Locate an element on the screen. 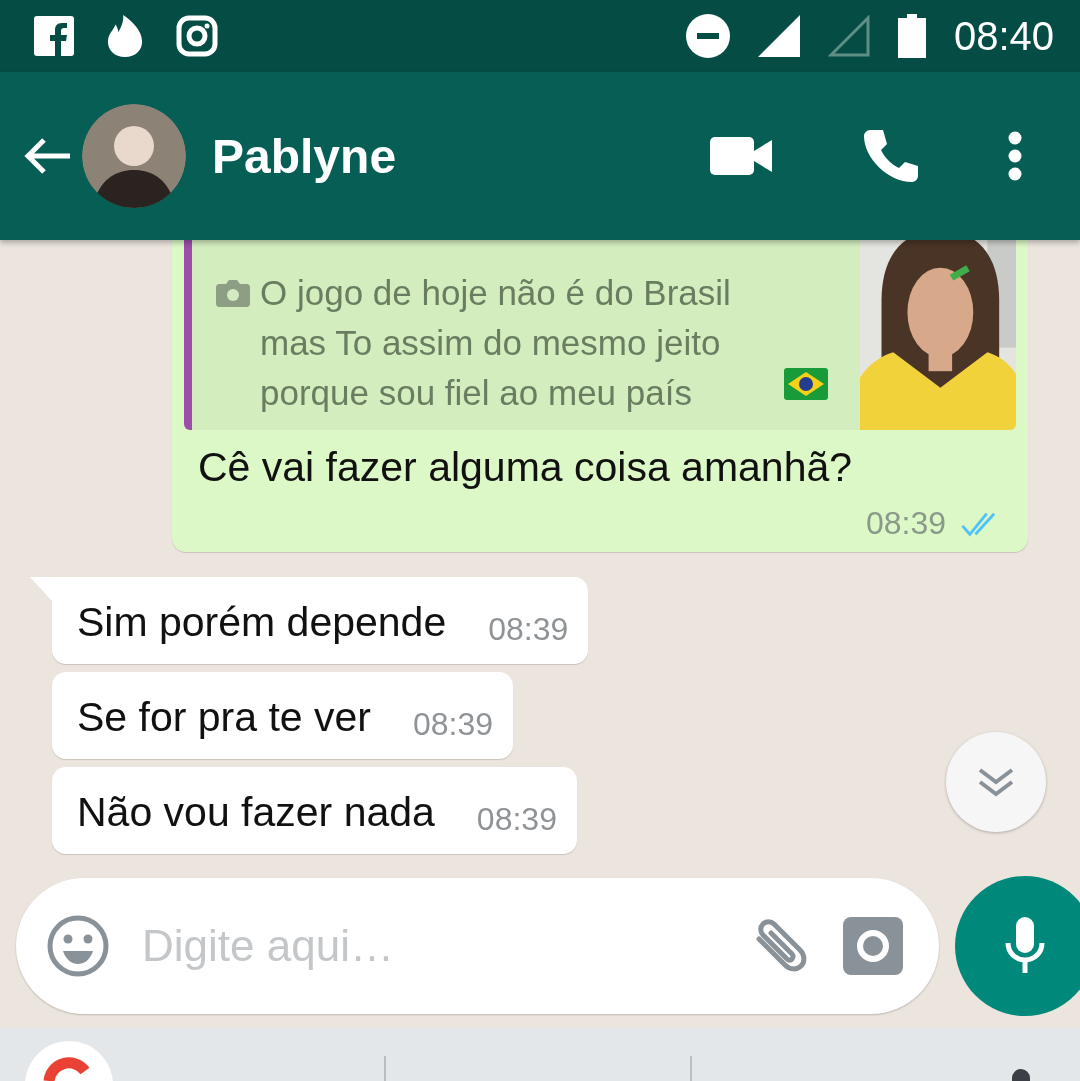 Image resolution: width=1080 pixels, height=1081 pixels. more-options-icon is located at coordinates (1015, 156).